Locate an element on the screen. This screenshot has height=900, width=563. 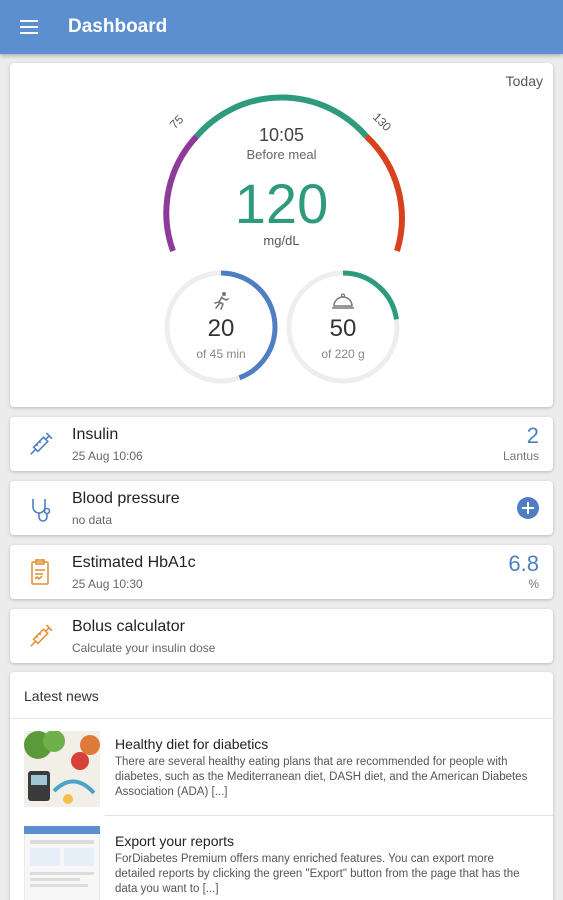
insulin-card: Insulin 25 Aug 10:06 2 Lantus is located at coordinates (281, 444).